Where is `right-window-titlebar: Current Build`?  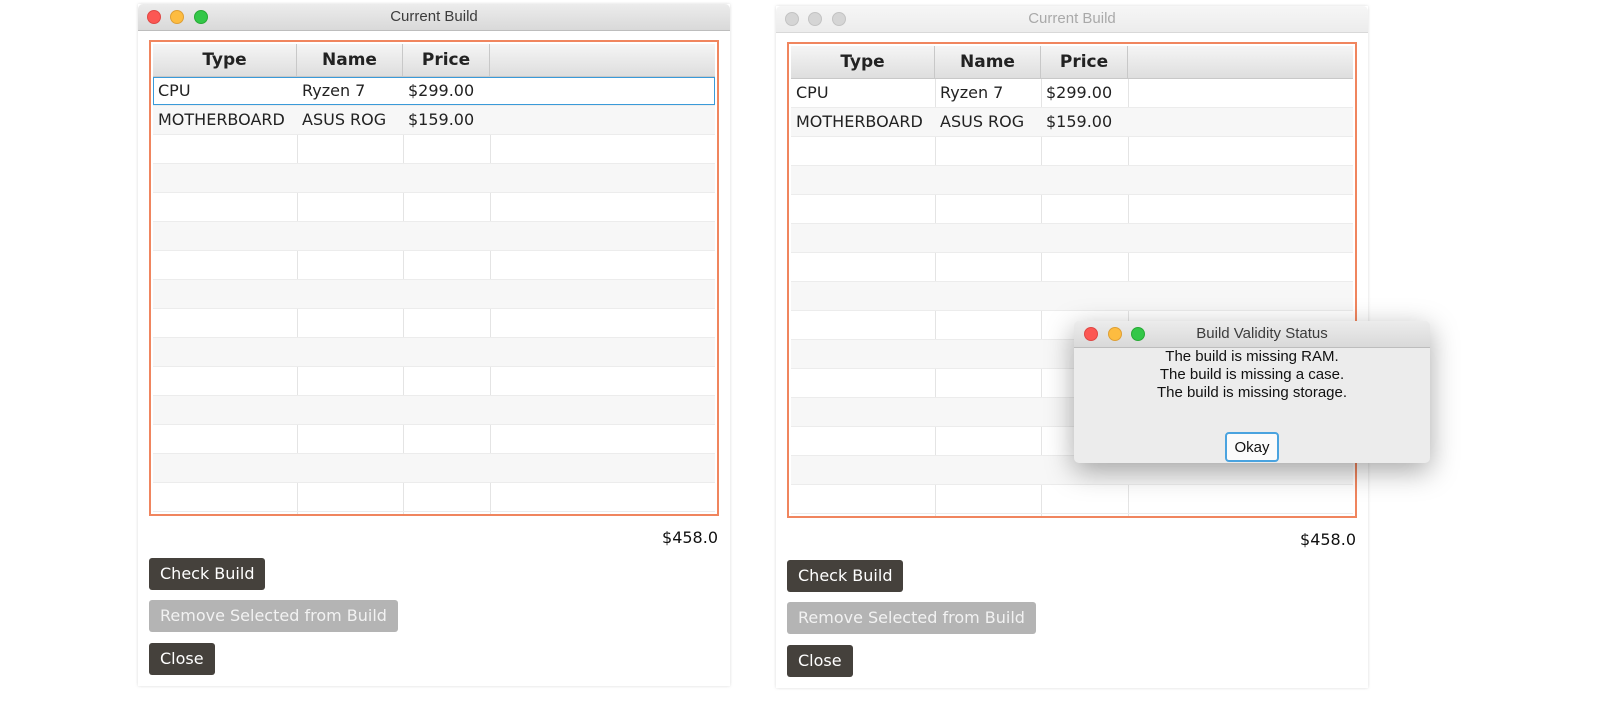
right-window-titlebar: Current Build is located at coordinates (1072, 19).